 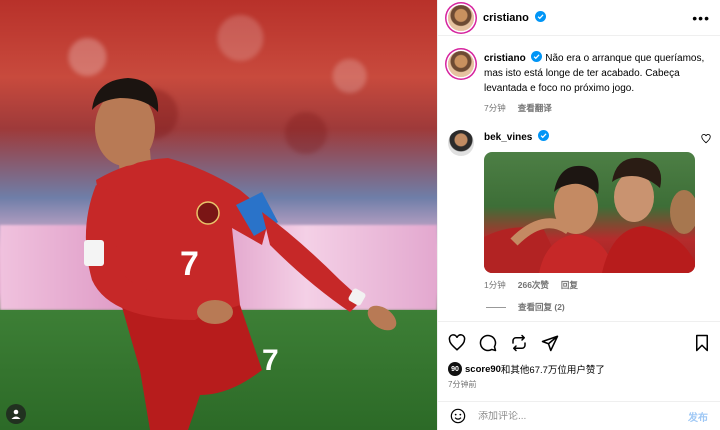 What do you see at coordinates (706, 139) in the screenshot?
I see `comment-like-heart-icon` at bounding box center [706, 139].